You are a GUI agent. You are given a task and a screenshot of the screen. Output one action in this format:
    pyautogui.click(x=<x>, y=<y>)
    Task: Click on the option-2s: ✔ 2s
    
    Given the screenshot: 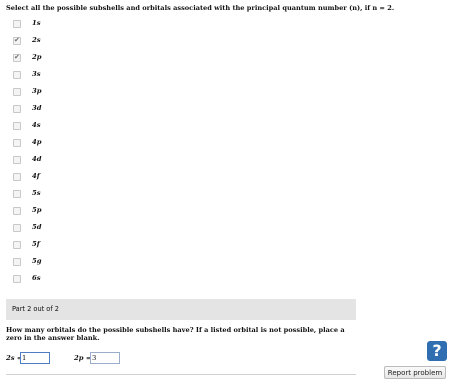 What is the action you would take?
    pyautogui.click(x=70, y=41)
    